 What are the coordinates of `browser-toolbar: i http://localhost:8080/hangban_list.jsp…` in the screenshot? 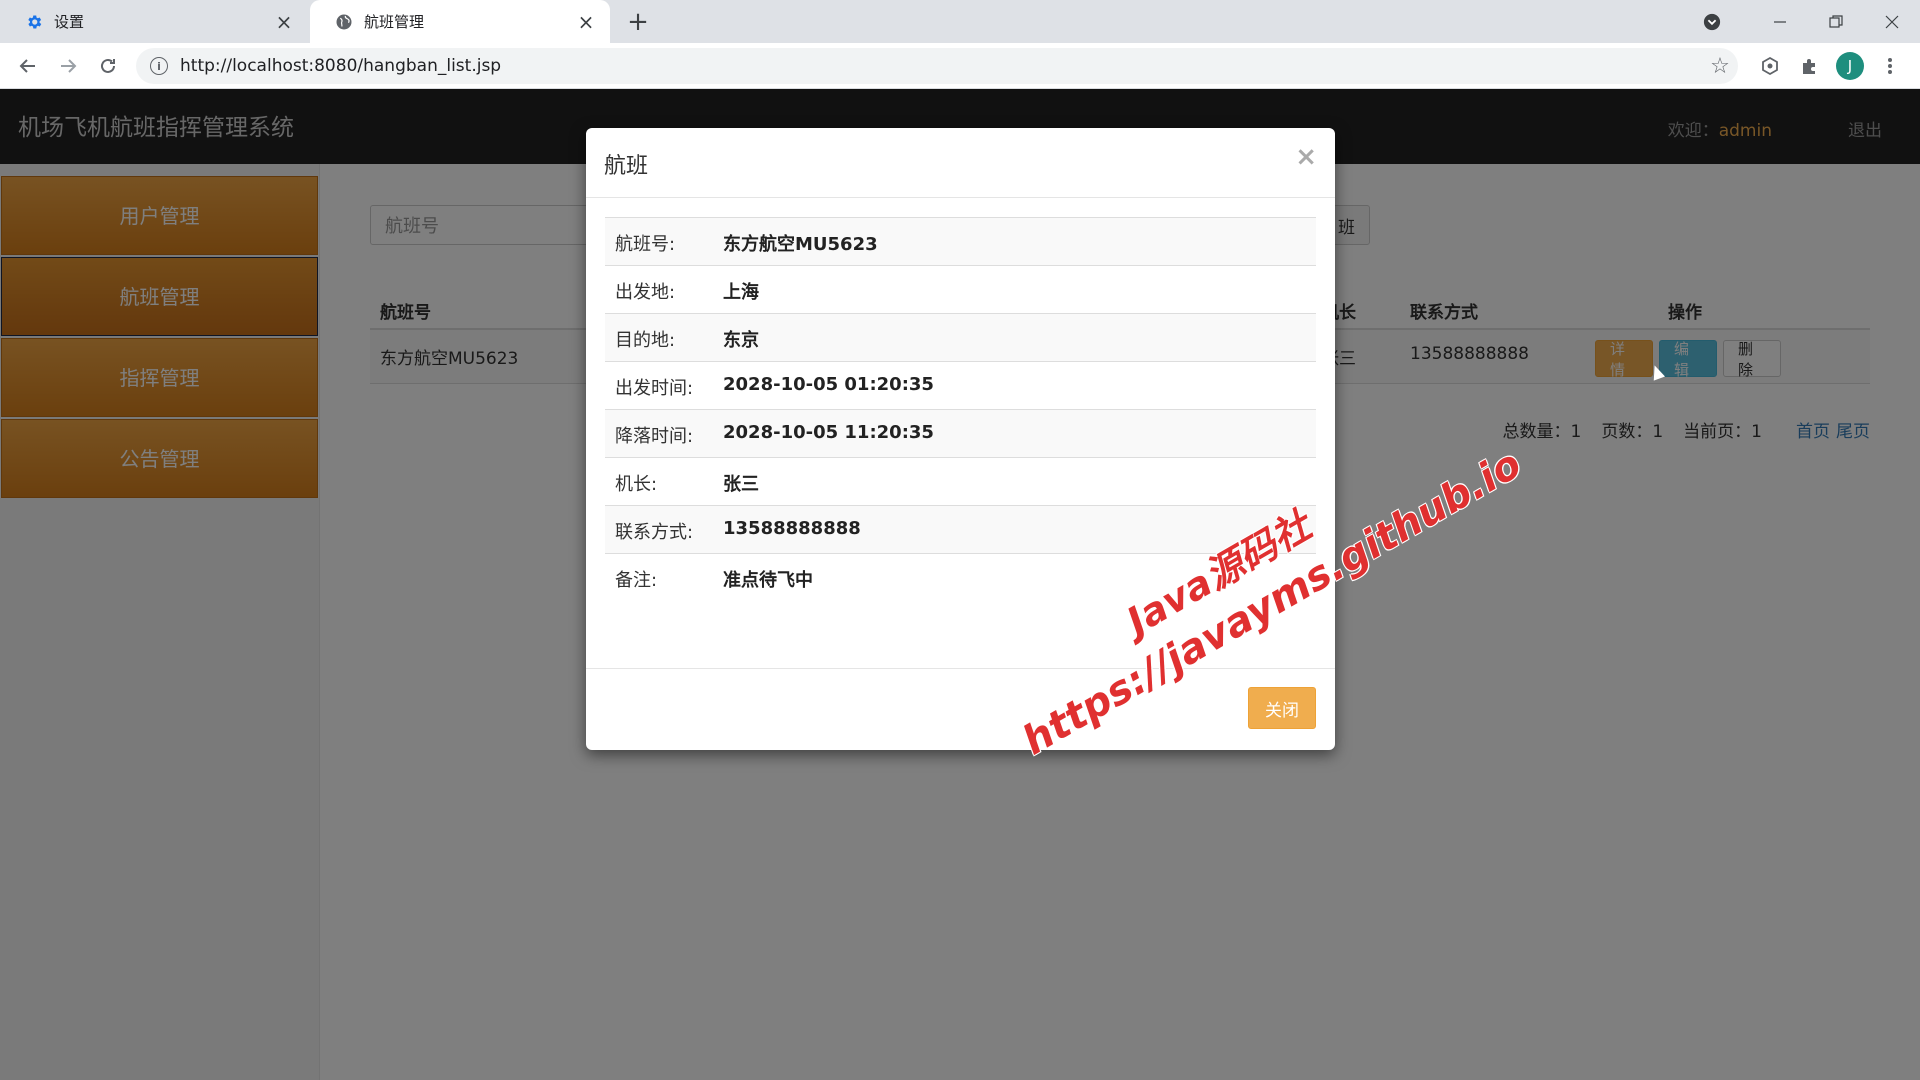 It's located at (960, 66).